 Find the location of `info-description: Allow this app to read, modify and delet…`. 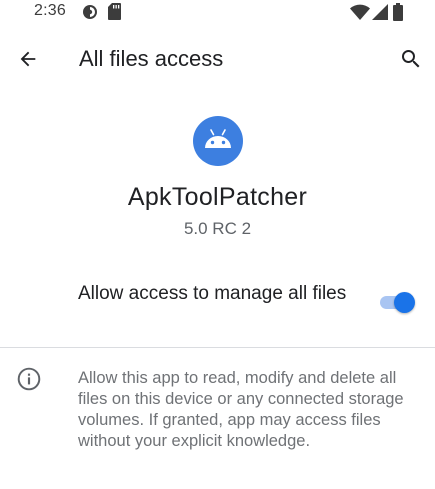

info-description: Allow this app to read, modify and delet… is located at coordinates (241, 409).